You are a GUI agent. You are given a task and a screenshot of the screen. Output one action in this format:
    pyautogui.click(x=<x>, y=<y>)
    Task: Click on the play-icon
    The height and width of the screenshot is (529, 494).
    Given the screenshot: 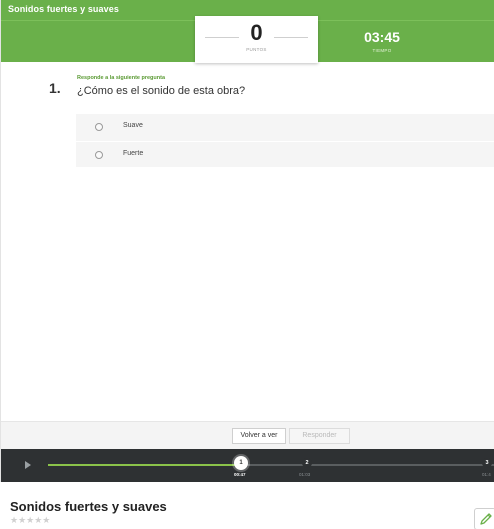 What is the action you would take?
    pyautogui.click(x=28, y=465)
    